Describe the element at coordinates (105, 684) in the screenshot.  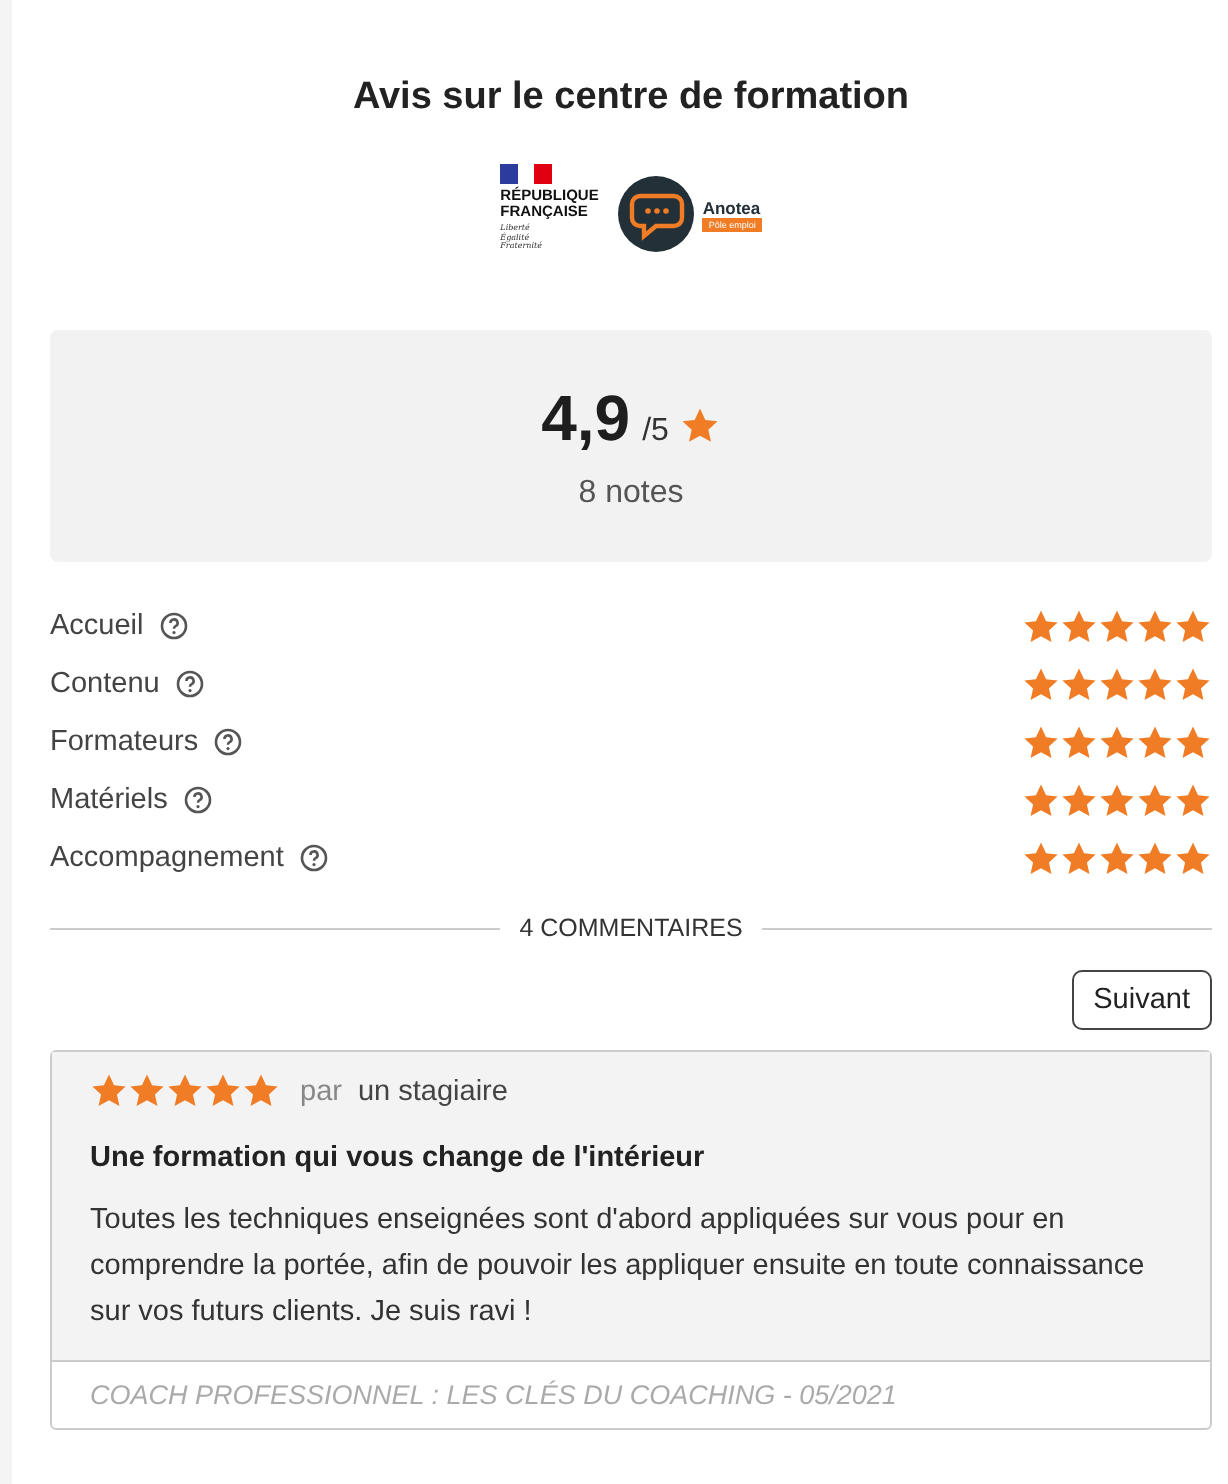
I see `criterion-label: Contenu` at that location.